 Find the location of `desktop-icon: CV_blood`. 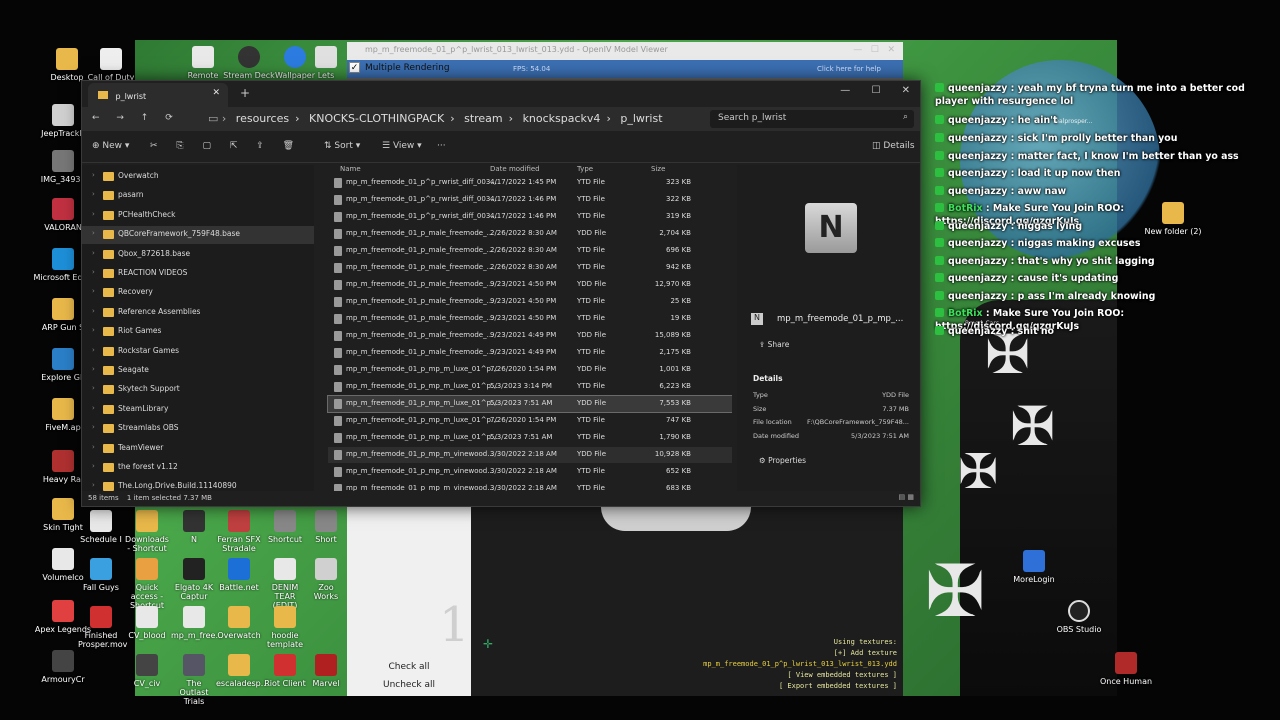

desktop-icon: CV_blood is located at coordinates (147, 623).